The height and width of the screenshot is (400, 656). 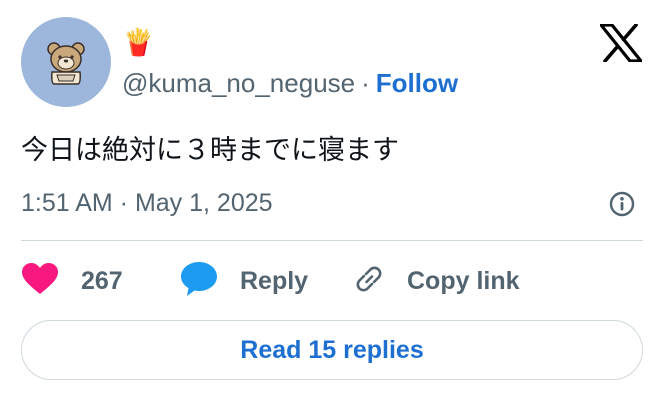 I want to click on author-handle-row: @kuma_no_neguse · Follow, so click(x=290, y=83).